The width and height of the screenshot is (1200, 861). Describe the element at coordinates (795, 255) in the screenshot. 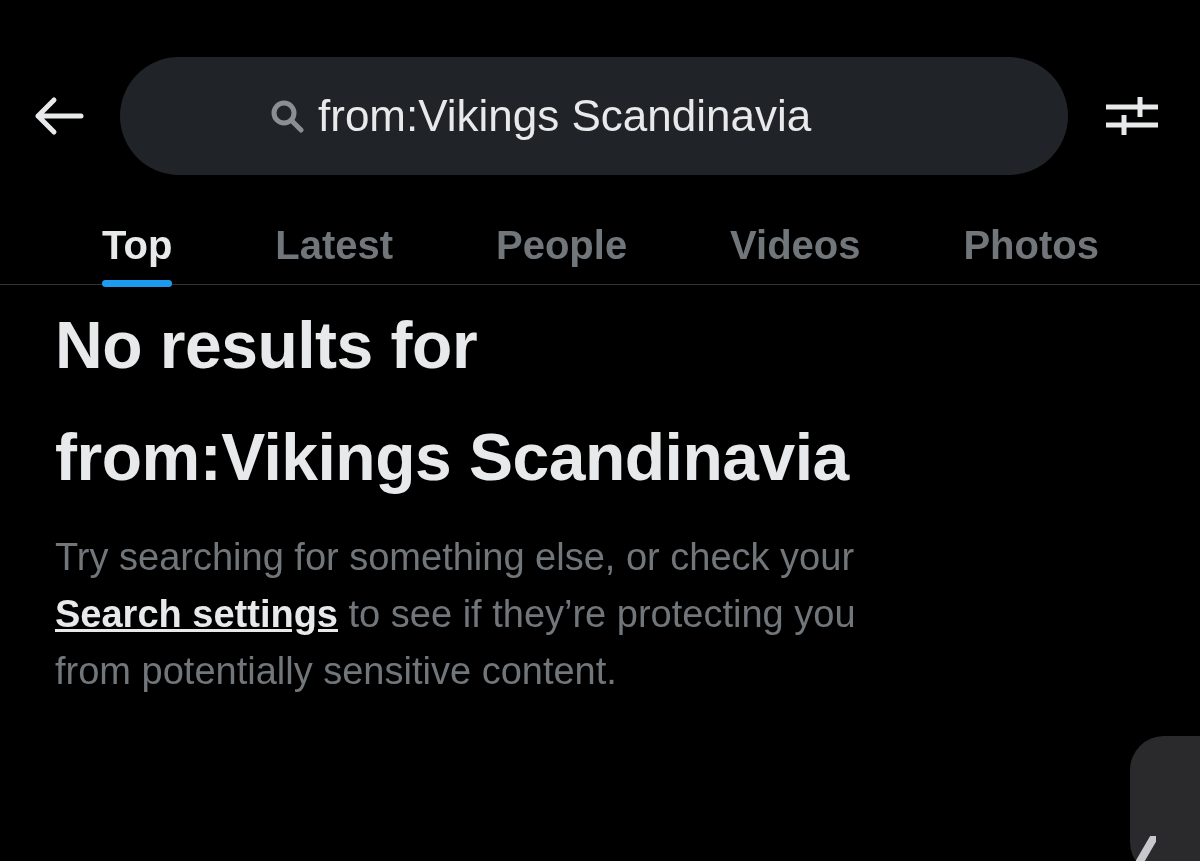

I see `tab: Videos` at that location.